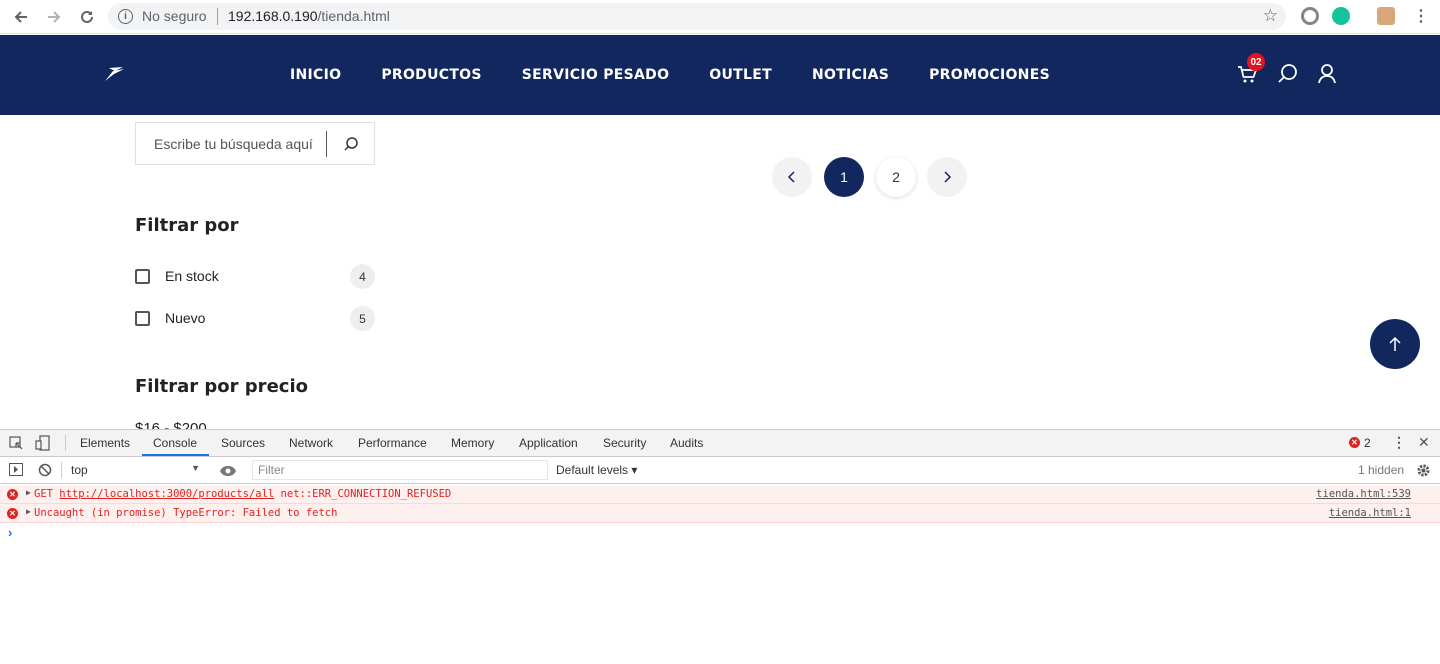 The width and height of the screenshot is (1440, 664). Describe the element at coordinates (1386, 16) in the screenshot. I see `avatar` at that location.